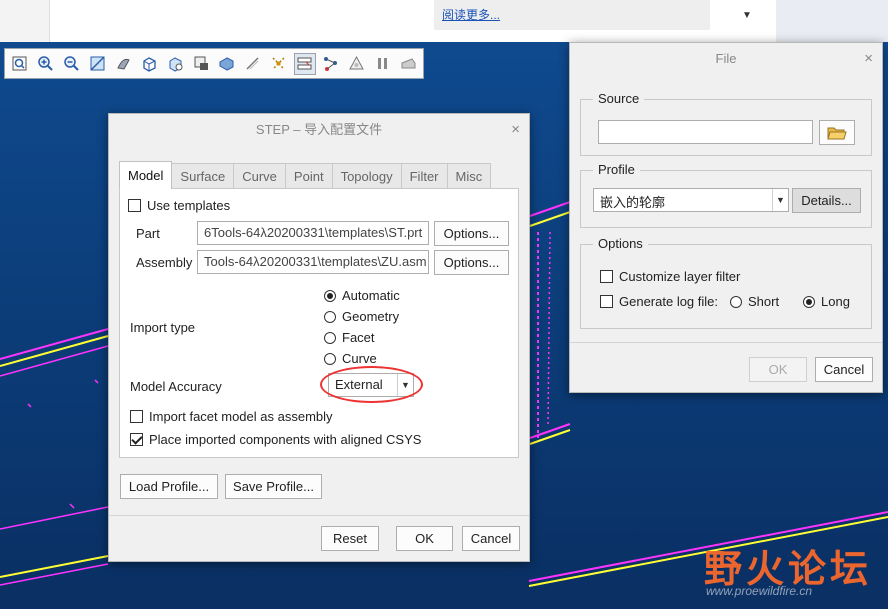  I want to click on import-type-label: Import type, so click(163, 327).